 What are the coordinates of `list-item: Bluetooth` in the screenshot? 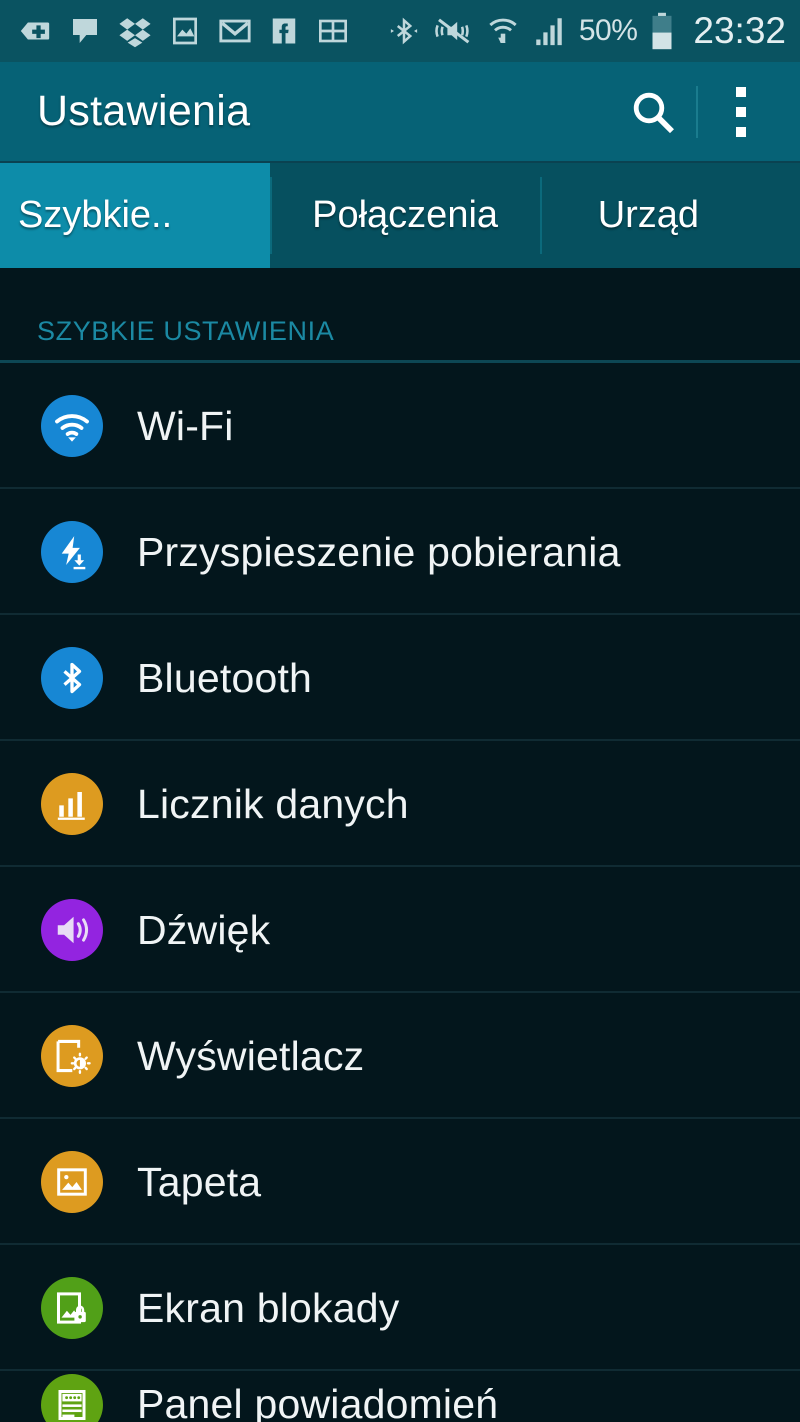 It's located at (400, 678).